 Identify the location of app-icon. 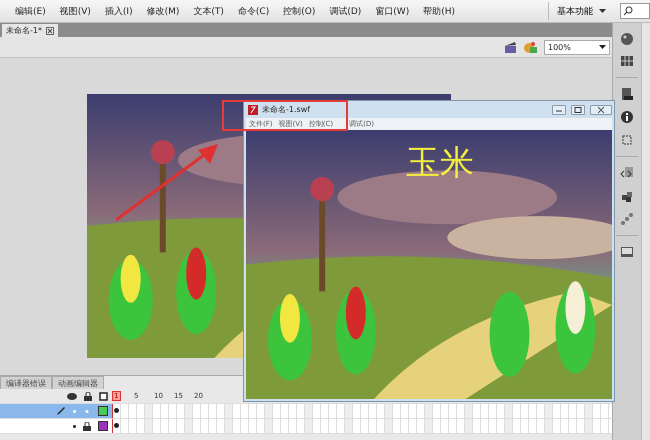
(253, 109).